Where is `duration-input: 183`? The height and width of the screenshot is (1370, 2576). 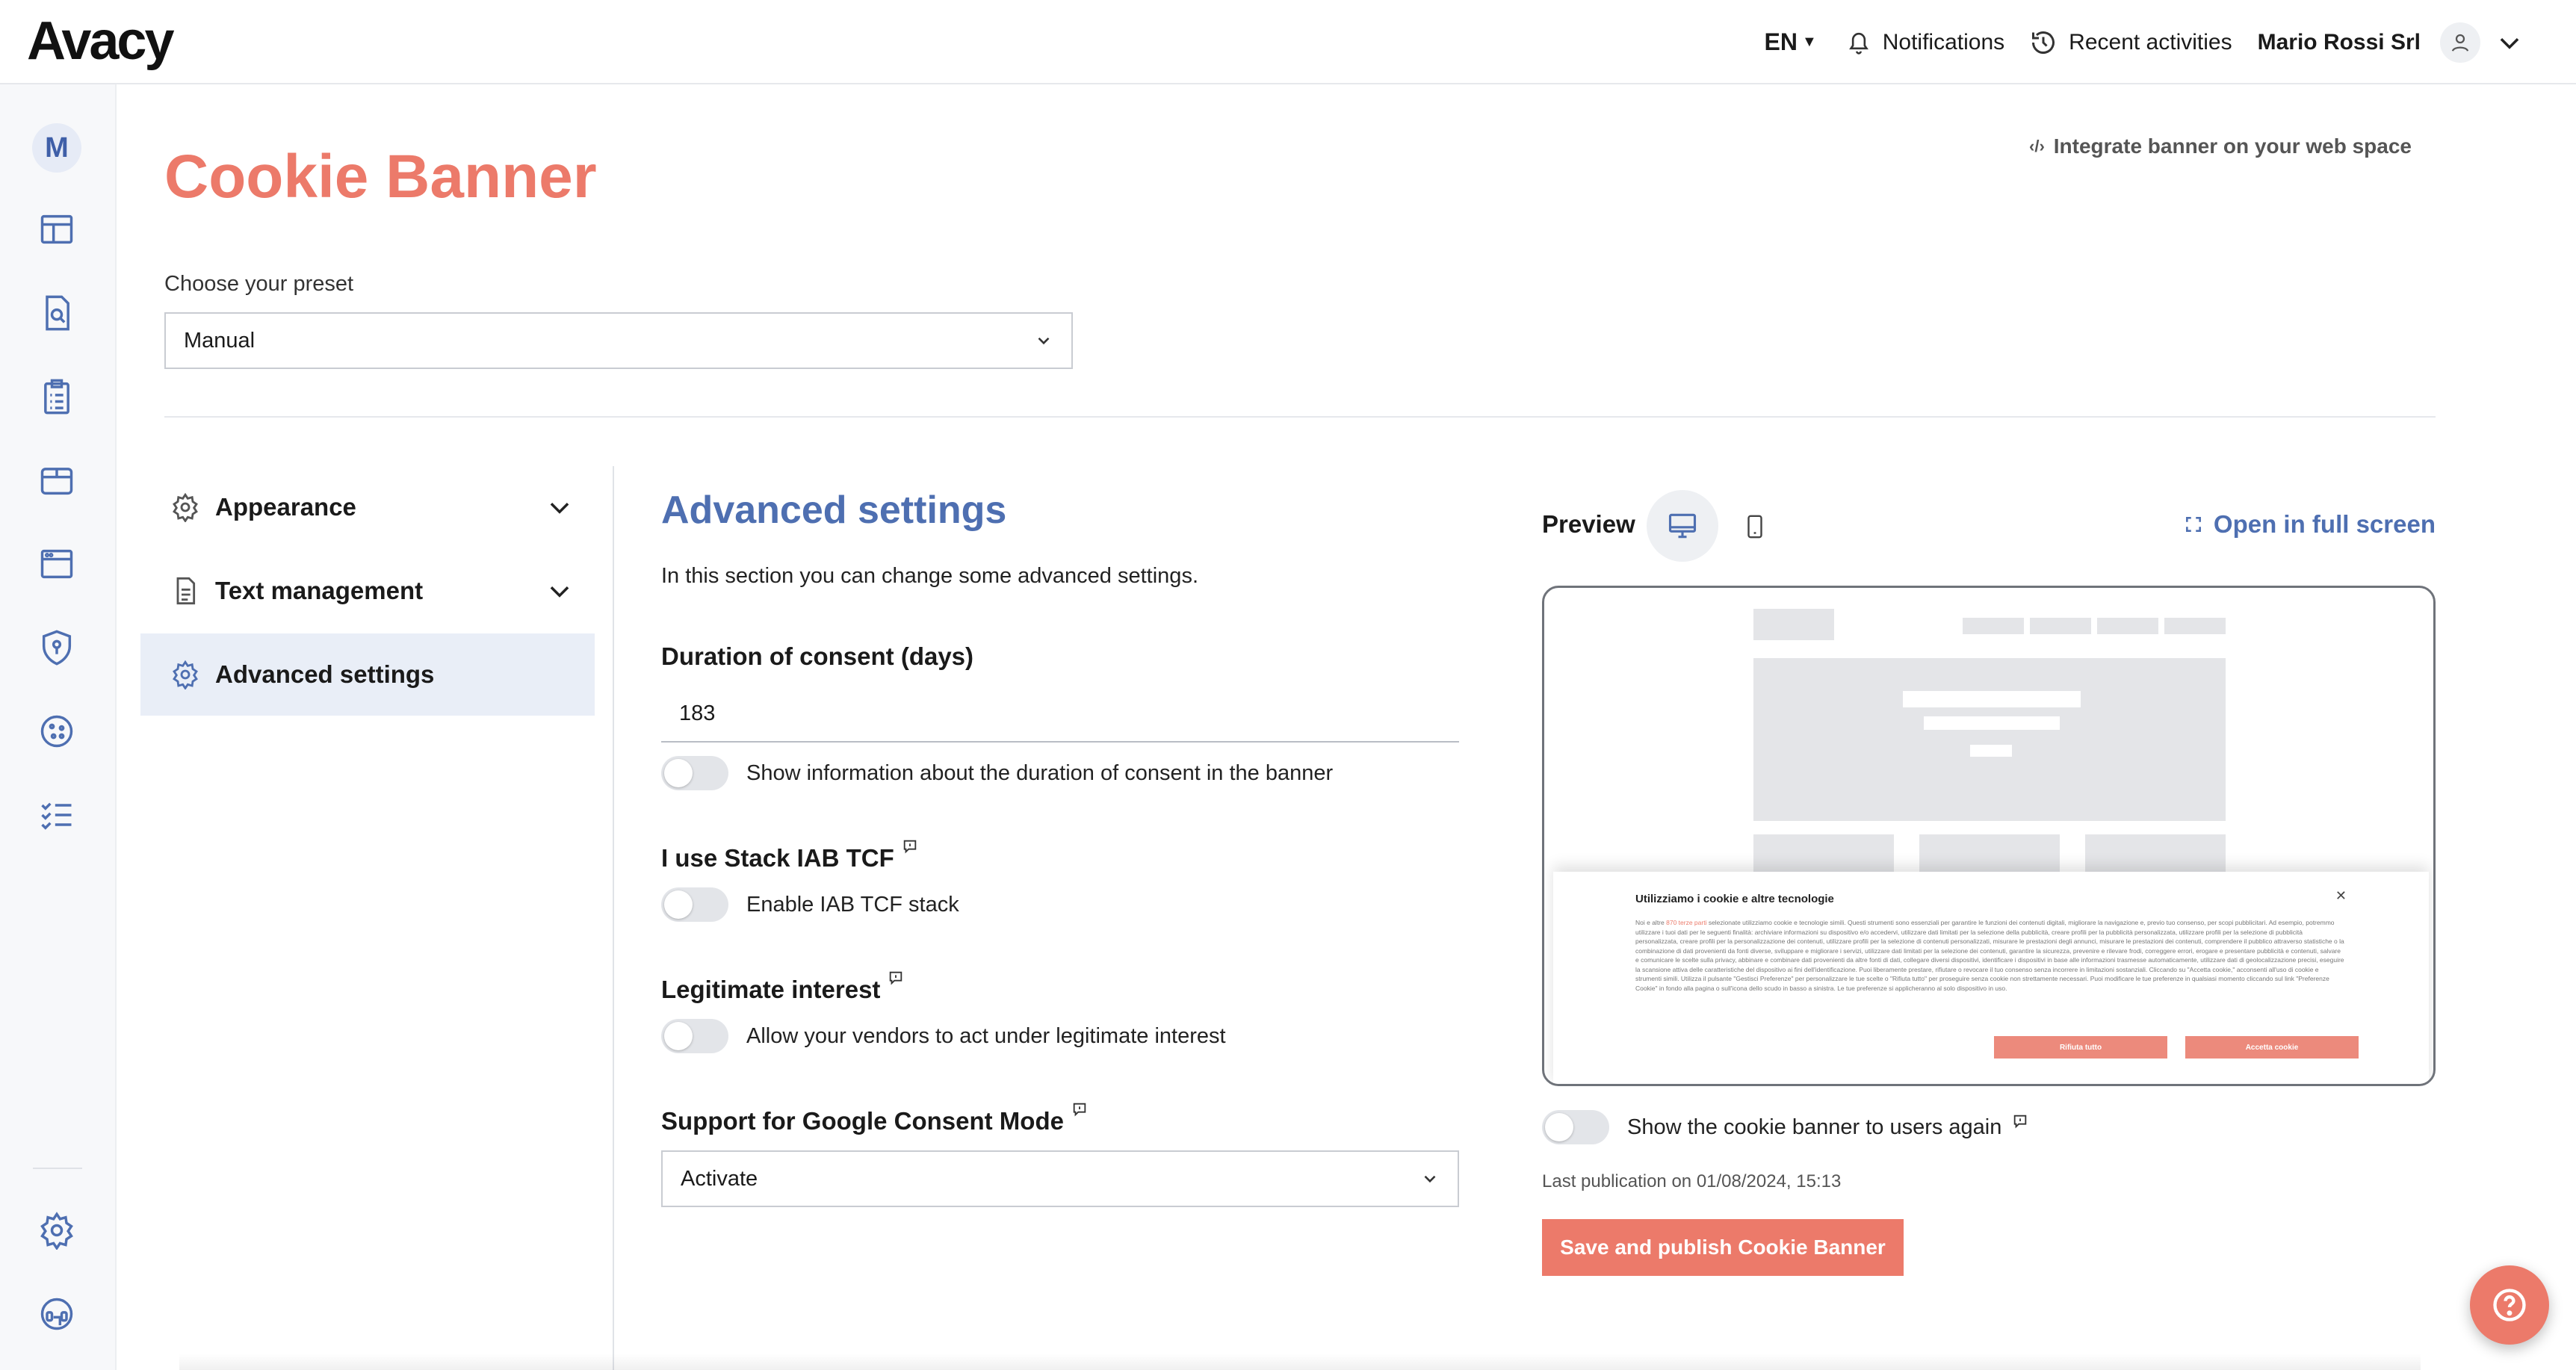 duration-input: 183 is located at coordinates (1060, 714).